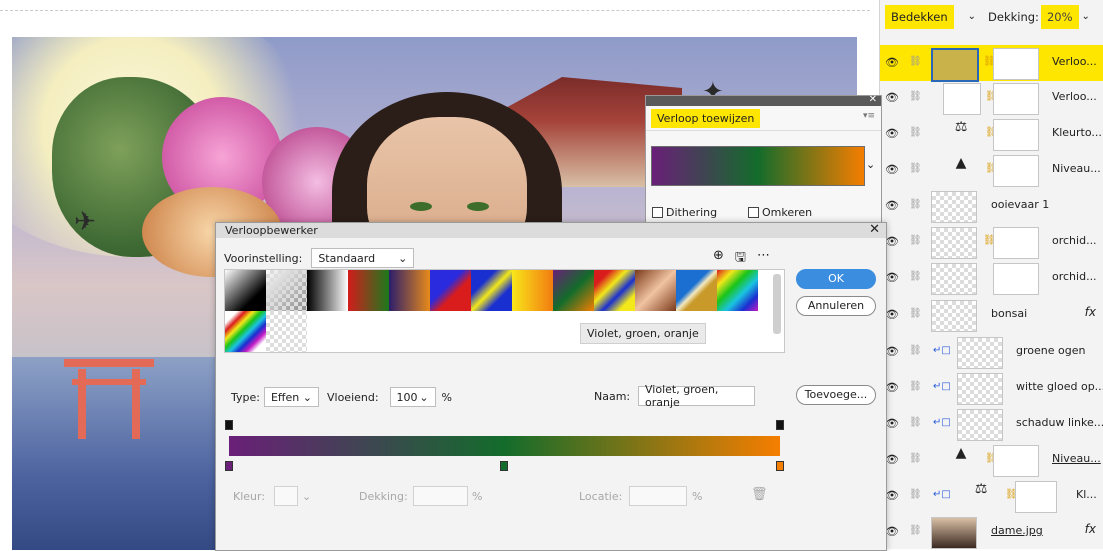 The height and width of the screenshot is (551, 1103). What do you see at coordinates (363, 258) in the screenshot?
I see `preset-dropdown: Standaard ⌄` at bounding box center [363, 258].